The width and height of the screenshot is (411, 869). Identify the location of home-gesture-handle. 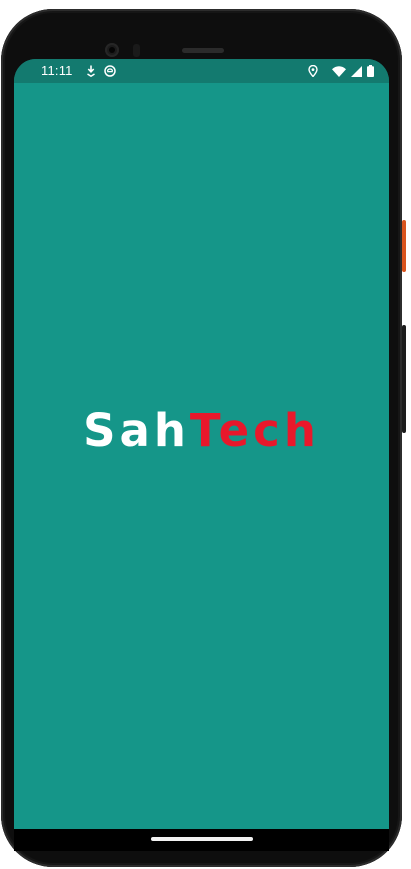
(202, 839).